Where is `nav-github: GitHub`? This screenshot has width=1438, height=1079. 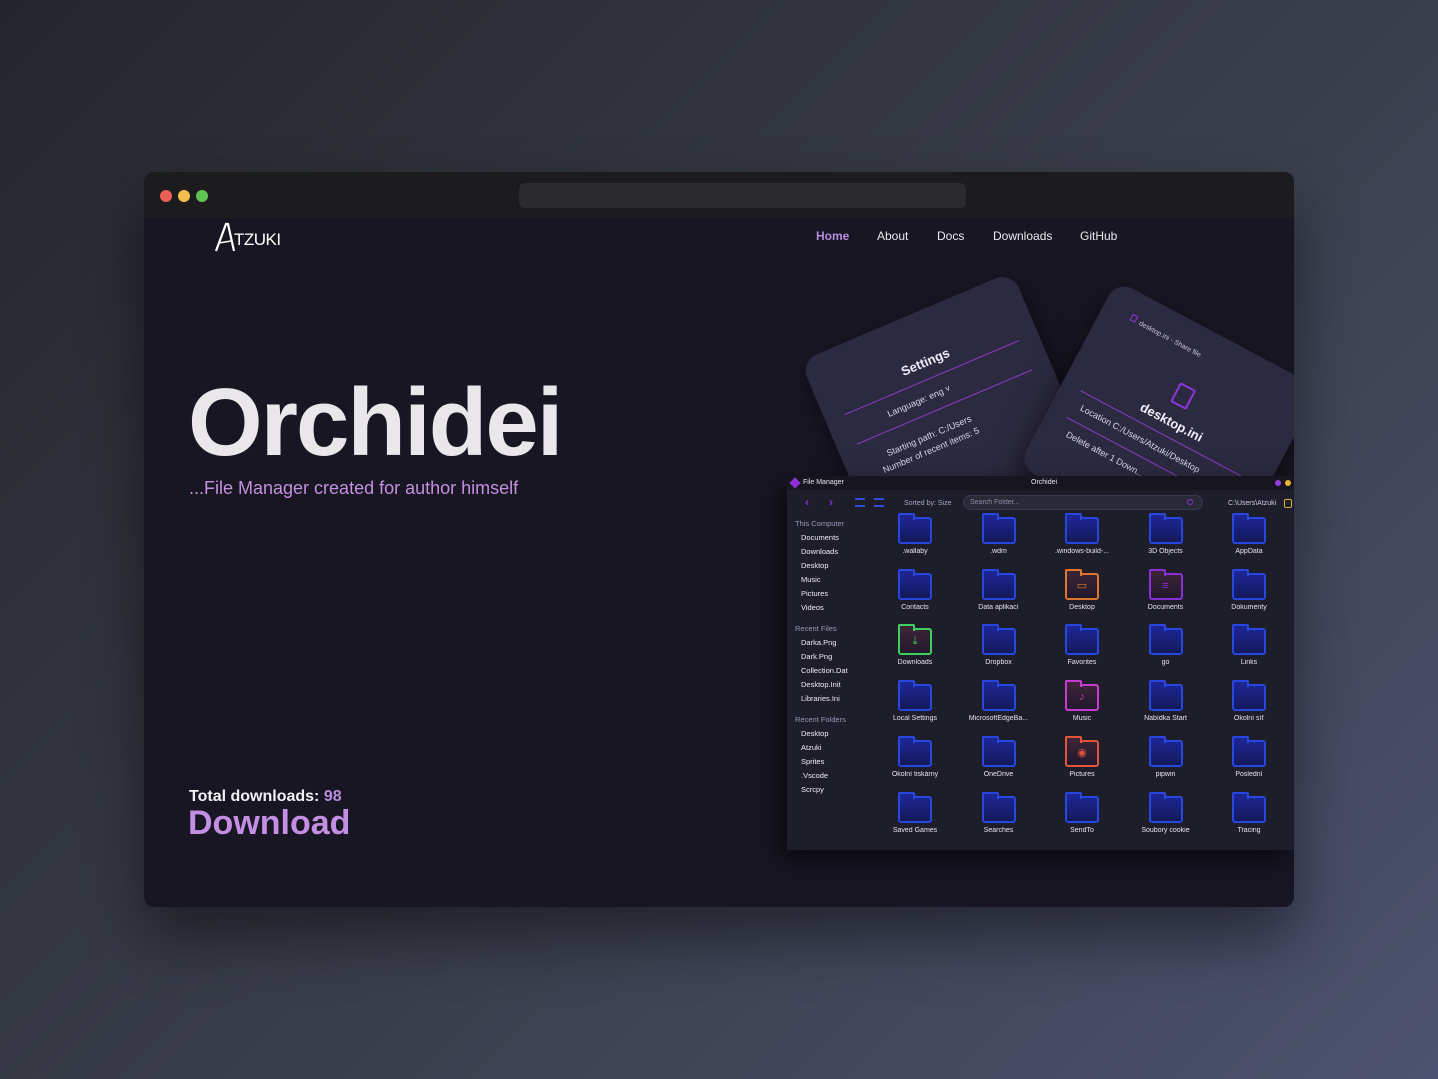 nav-github: GitHub is located at coordinates (1098, 236).